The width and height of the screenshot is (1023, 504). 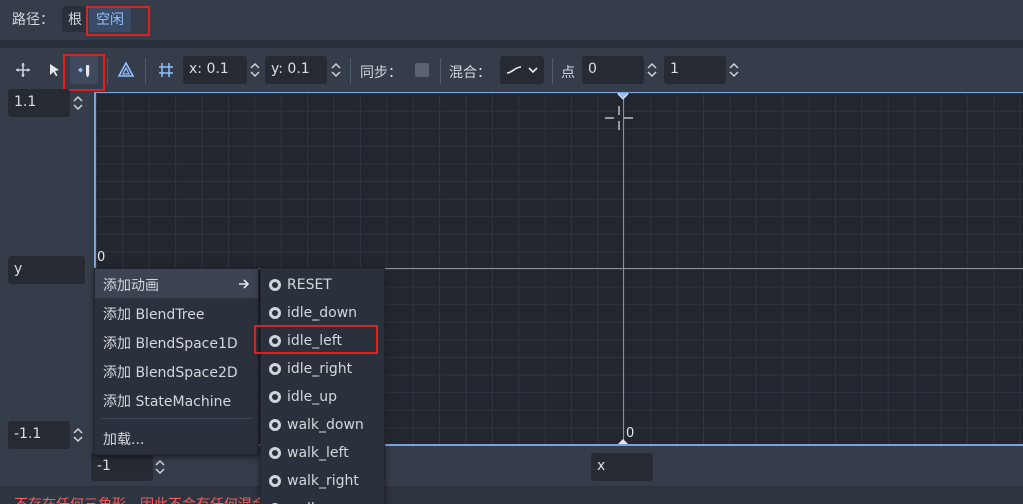 What do you see at coordinates (511, 20) in the screenshot?
I see `path-bar` at bounding box center [511, 20].